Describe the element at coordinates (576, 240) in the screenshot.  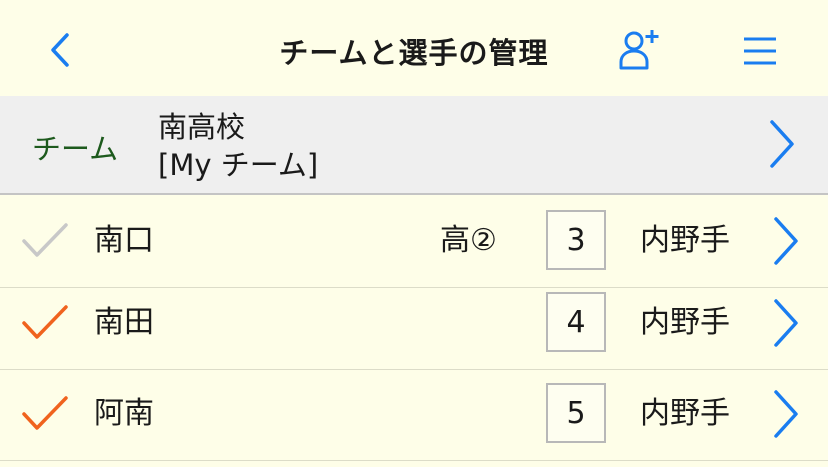
I see `player-number: 3` at that location.